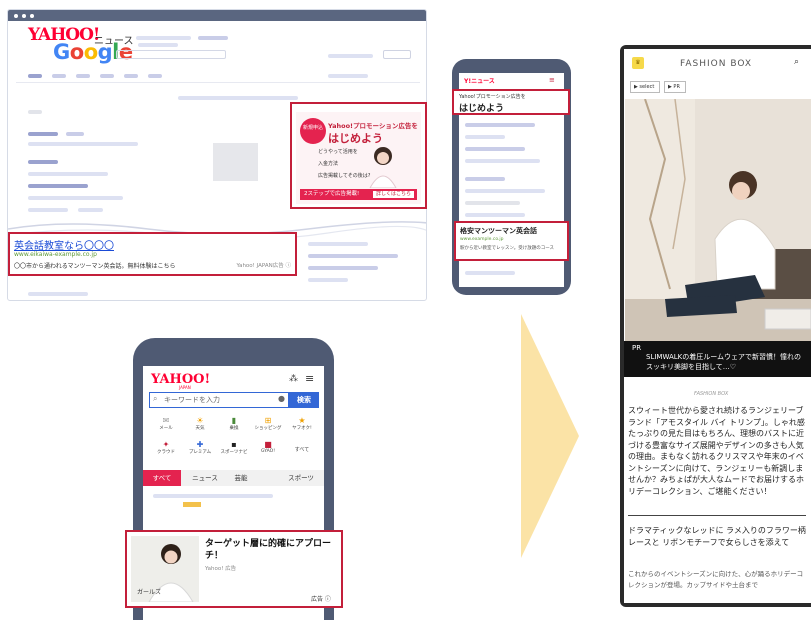 Image resolution: width=811 pixels, height=620 pixels. What do you see at coordinates (498, 231) in the screenshot?
I see `listing-title: 格安マンツーマン英会話` at bounding box center [498, 231].